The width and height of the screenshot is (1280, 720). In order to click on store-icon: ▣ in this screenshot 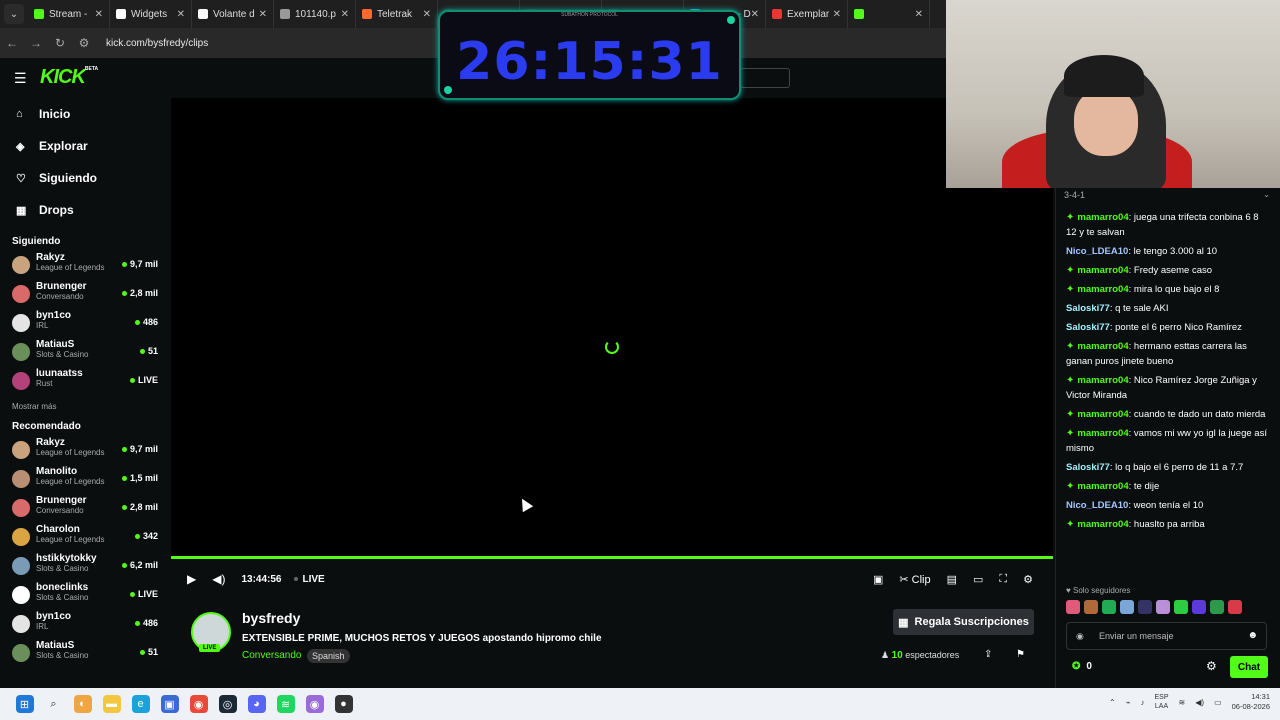, I will do `click(169, 704)`.